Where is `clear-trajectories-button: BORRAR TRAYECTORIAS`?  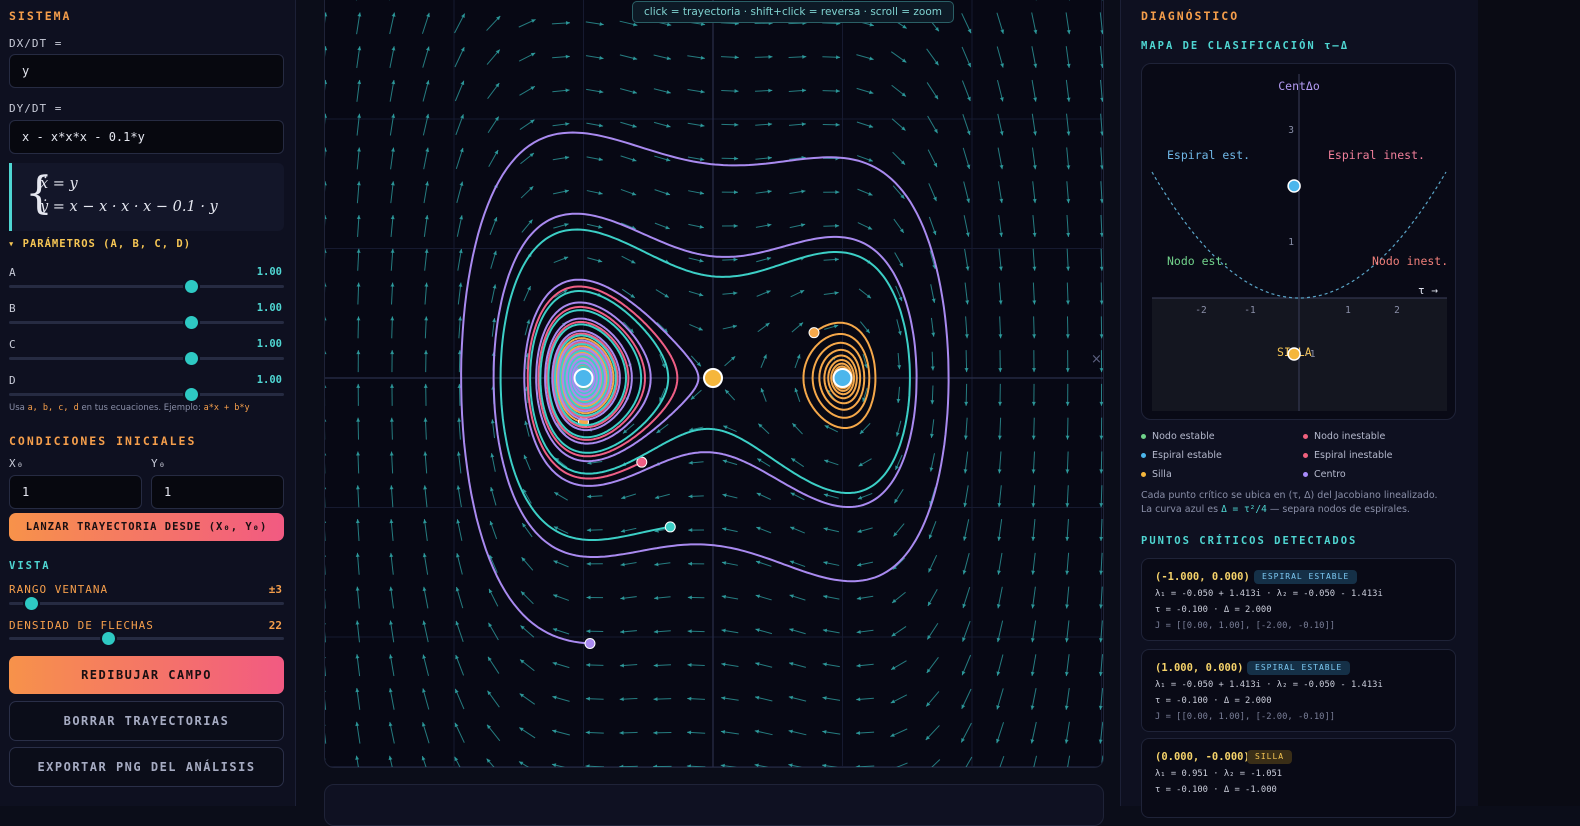
clear-trajectories-button: BORRAR TRAYECTORIAS is located at coordinates (146, 721).